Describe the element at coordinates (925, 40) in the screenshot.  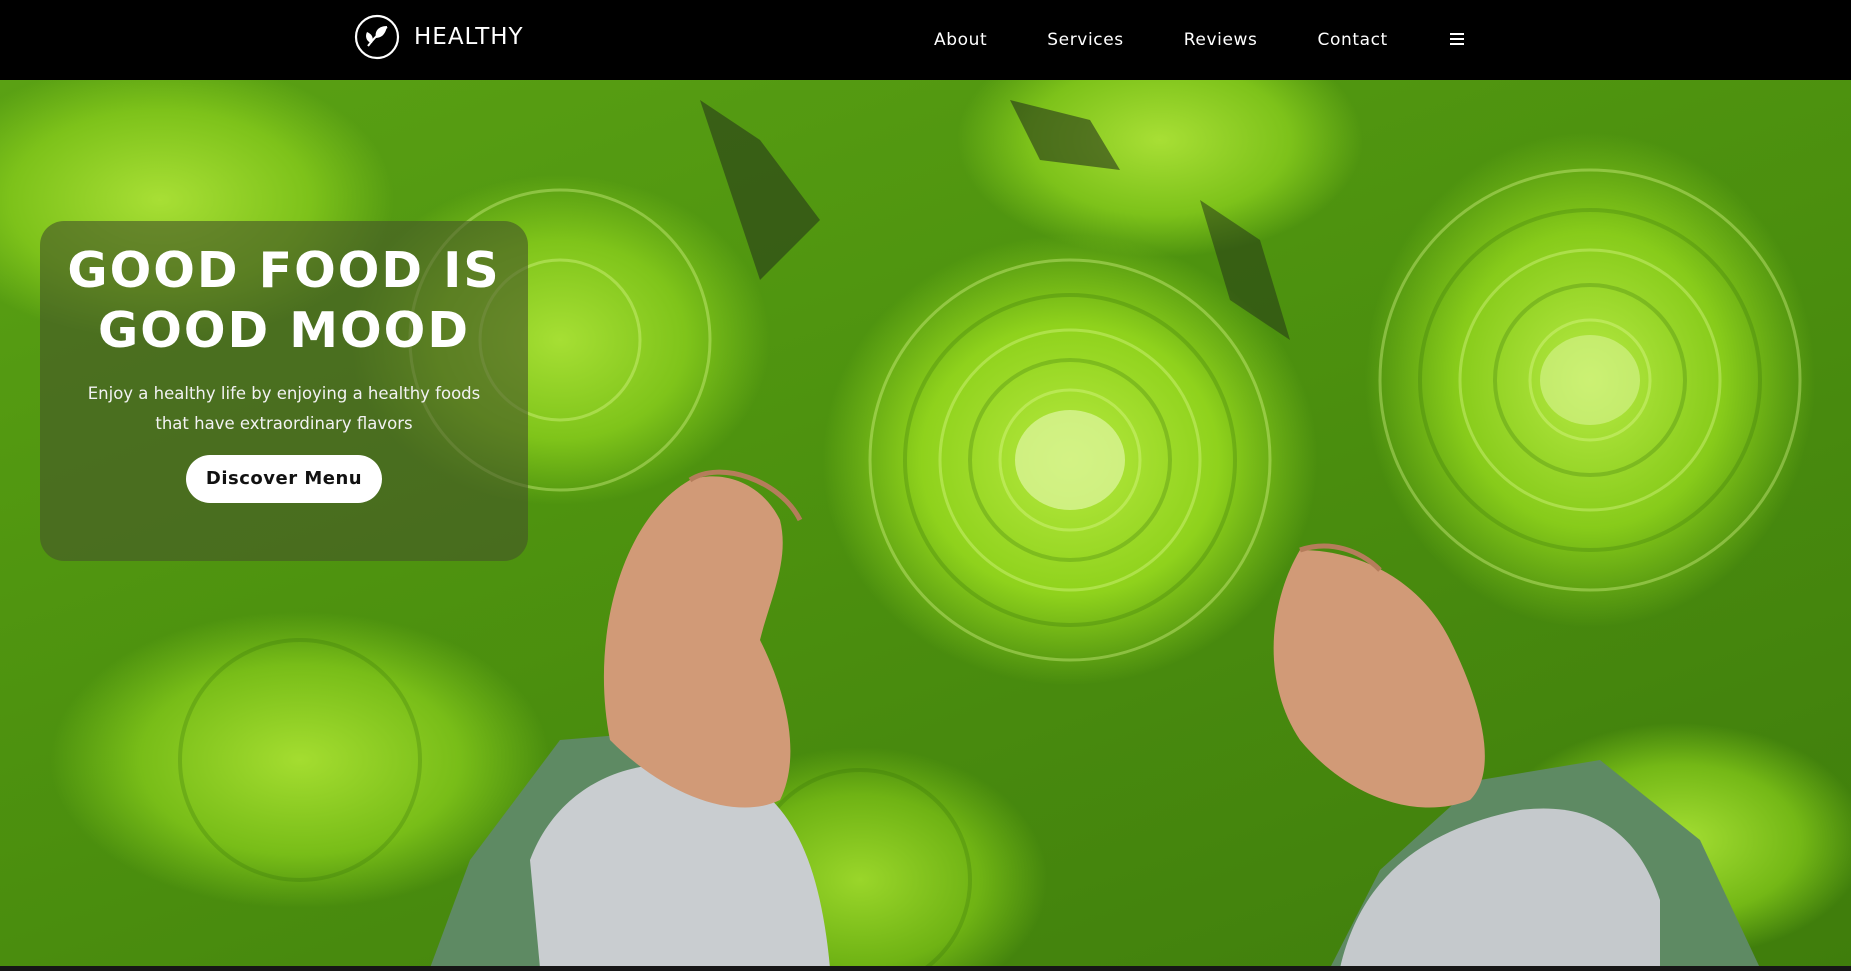
I see `site-header: HEALTHY About Services Reviews Contact` at that location.